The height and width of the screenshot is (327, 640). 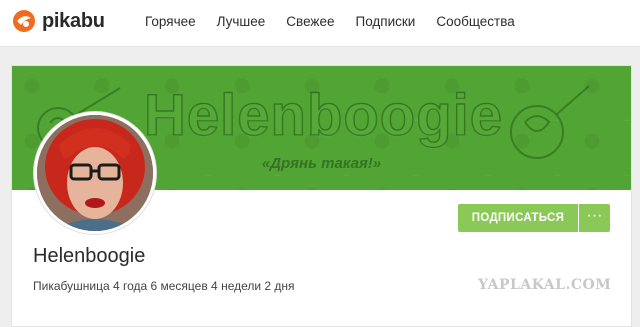 What do you see at coordinates (594, 218) in the screenshot?
I see `more-options-button: ···` at bounding box center [594, 218].